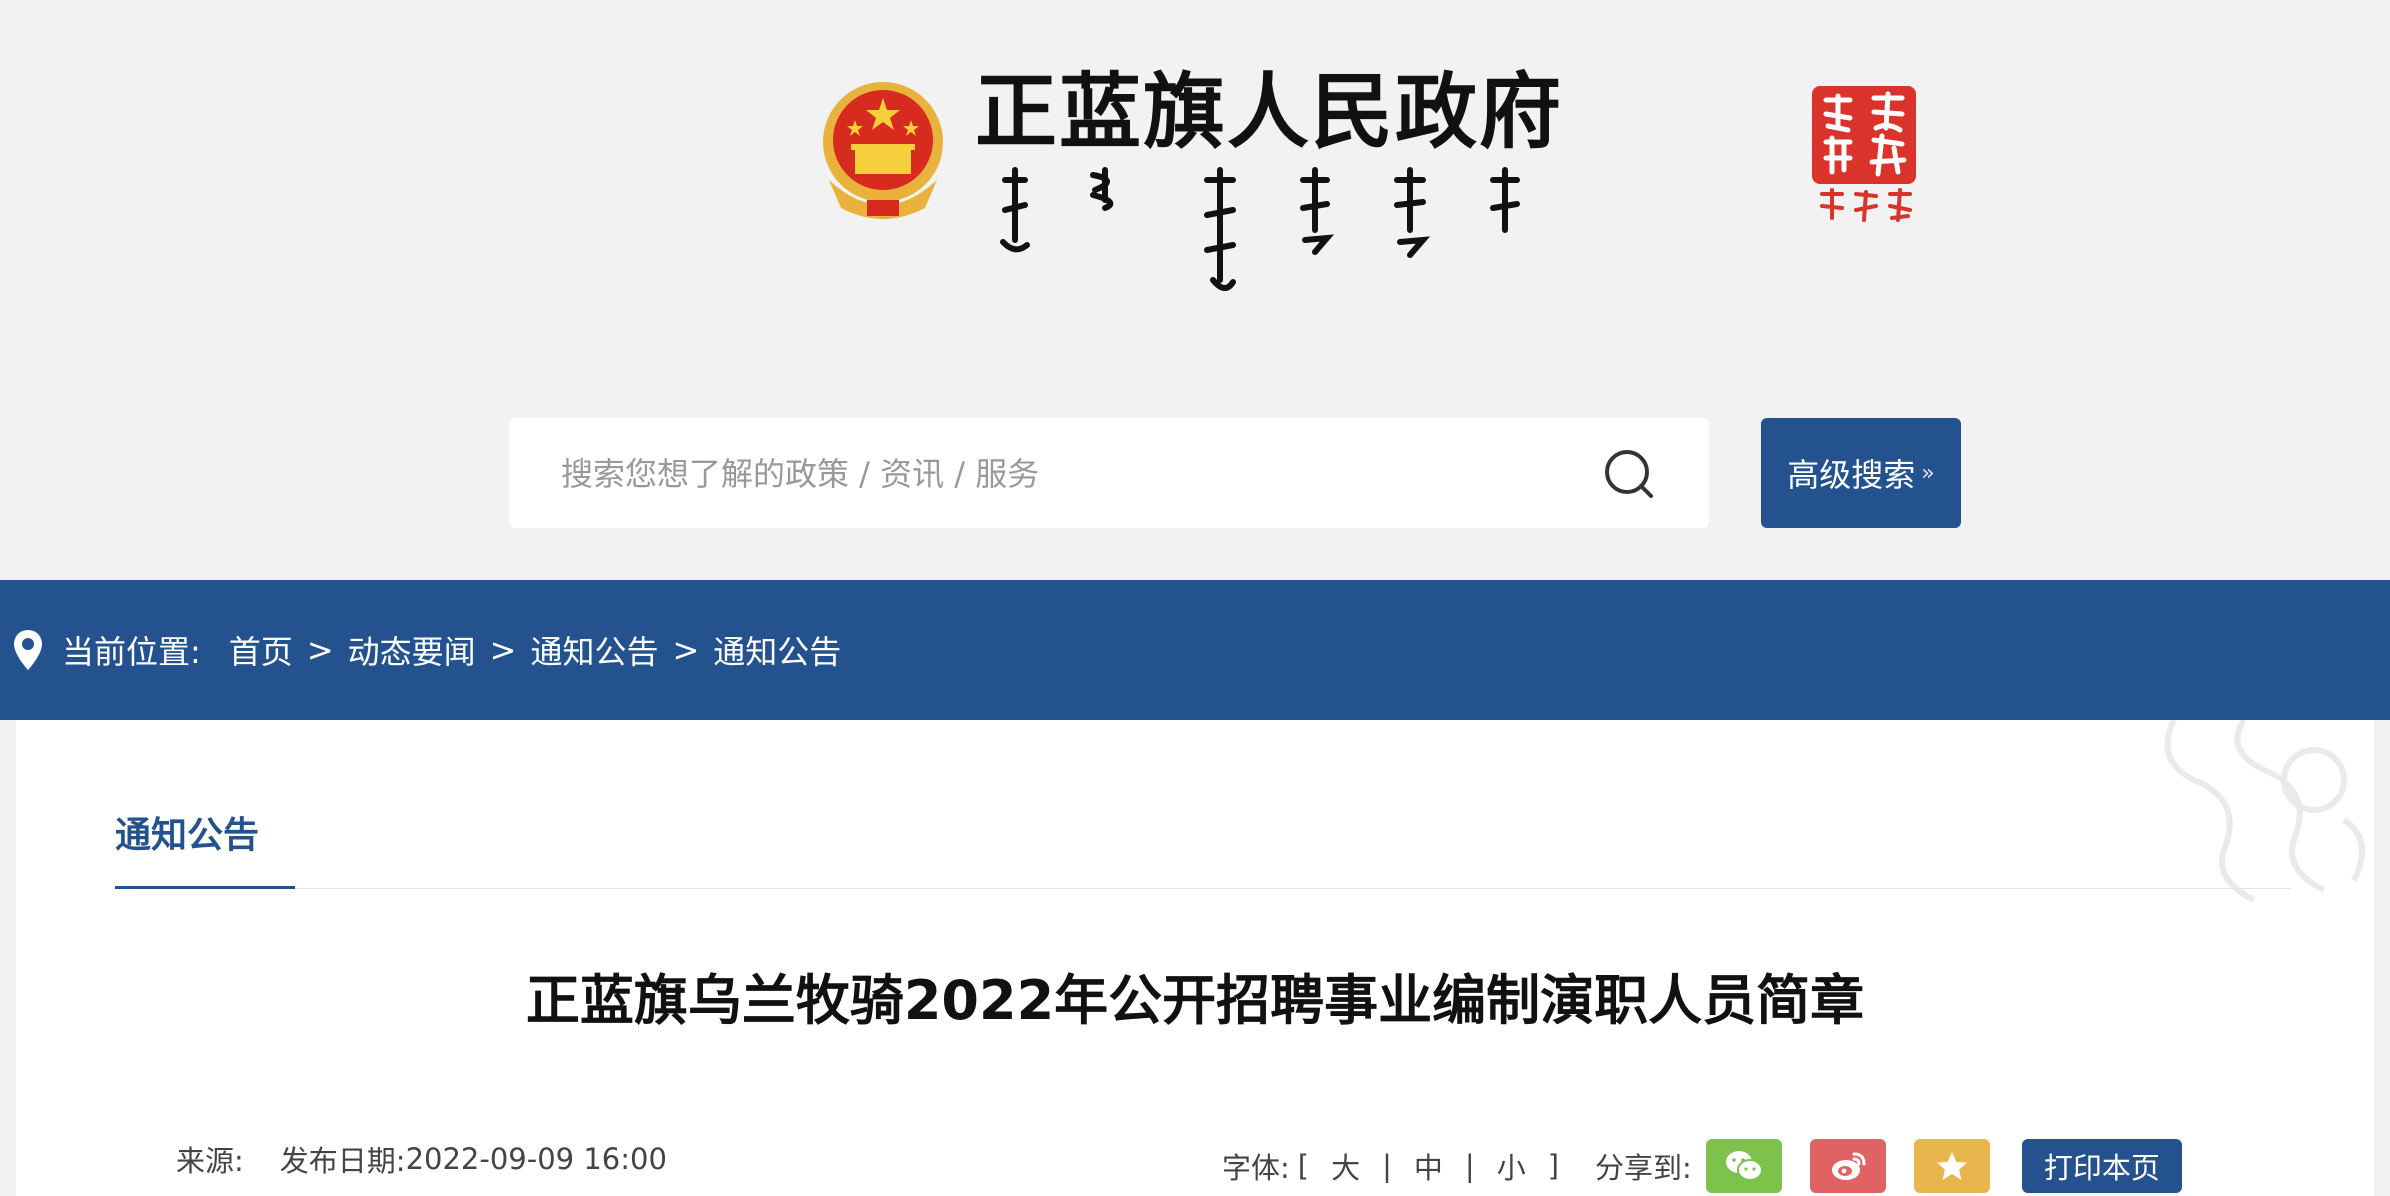 The width and height of the screenshot is (2390, 1196). What do you see at coordinates (342, 1161) in the screenshot?
I see `date-label: 发布日期:` at bounding box center [342, 1161].